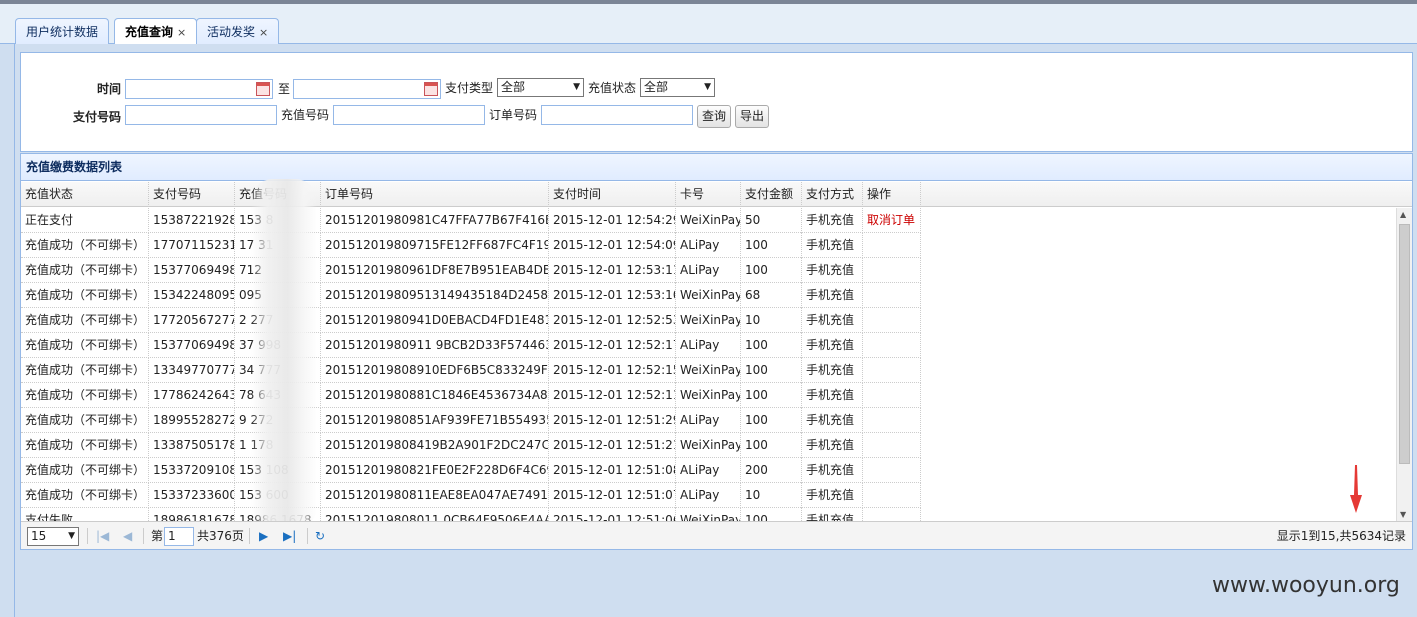 The height and width of the screenshot is (617, 1417). What do you see at coordinates (1403, 214) in the screenshot?
I see `scroll-up-icon: ▲` at bounding box center [1403, 214].